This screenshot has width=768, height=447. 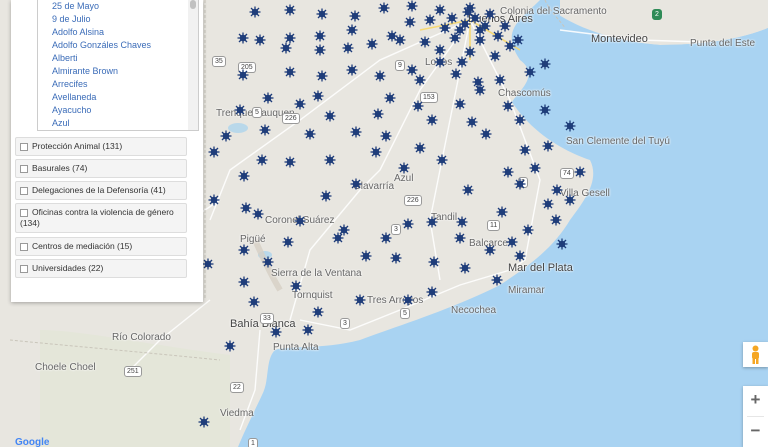 I want to click on layer-toggle-centros-mediacion: Centros de mediación (15), so click(x=101, y=246).